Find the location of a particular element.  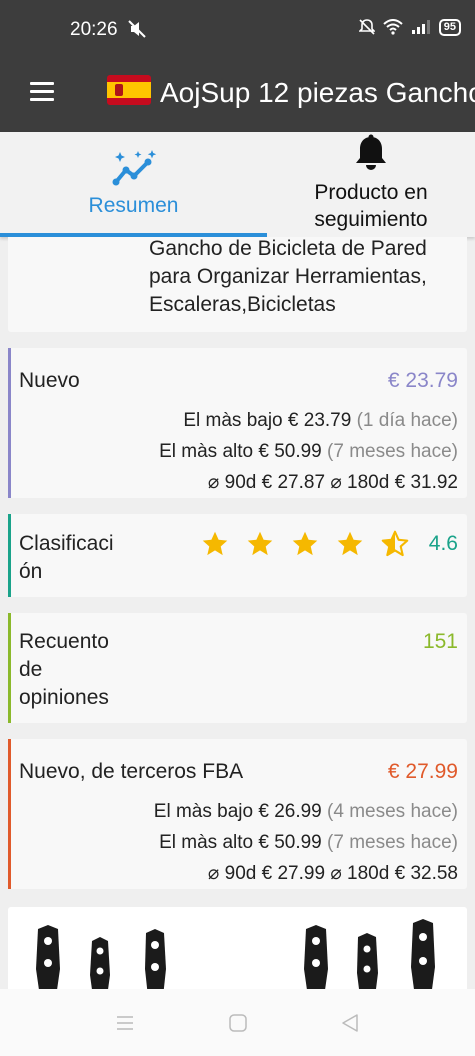

tab-resumen-label: Resumen is located at coordinates (133, 205).